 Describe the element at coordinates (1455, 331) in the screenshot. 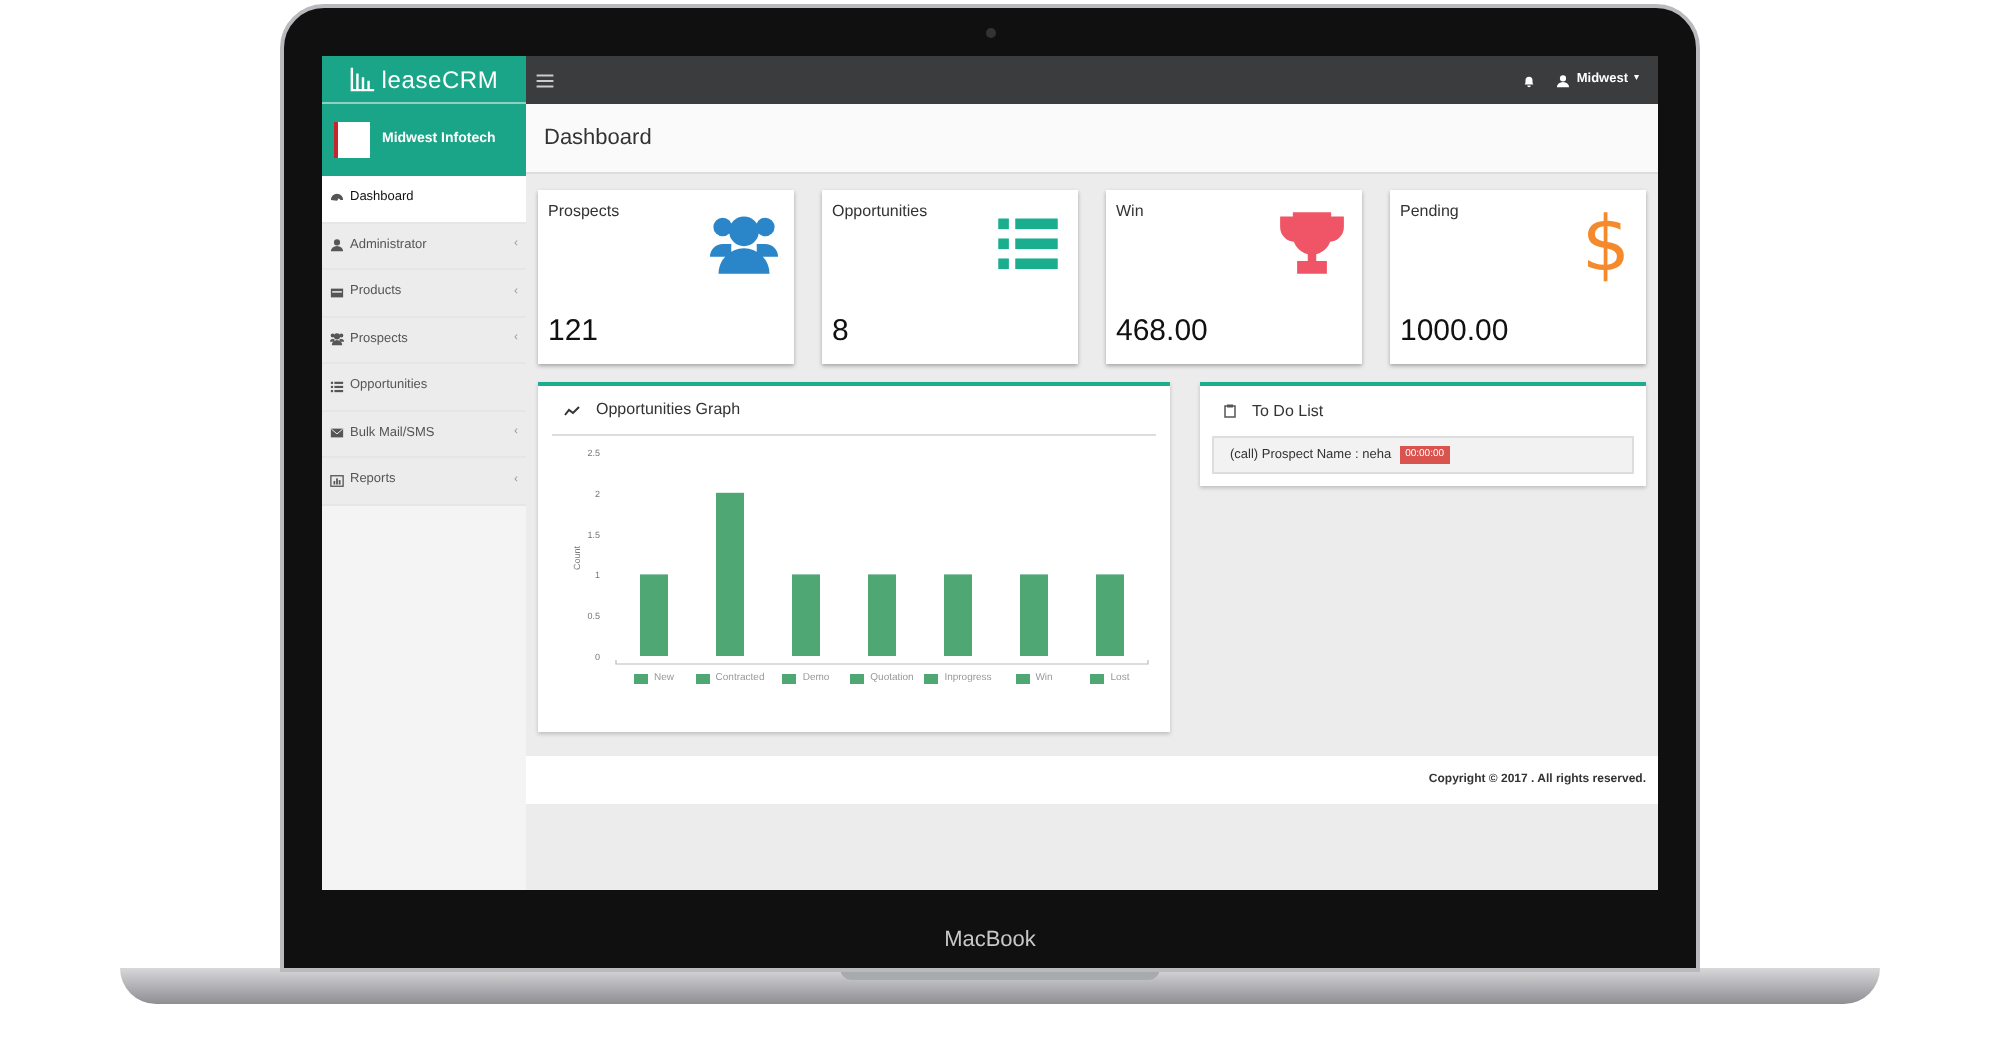

I see `card-value: 1000.00` at that location.